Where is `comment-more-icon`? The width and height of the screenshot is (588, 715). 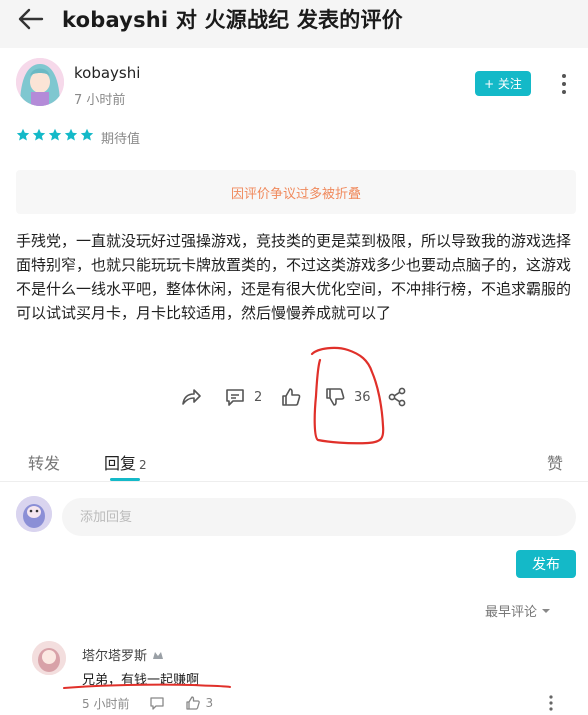
comment-more-icon is located at coordinates (551, 703).